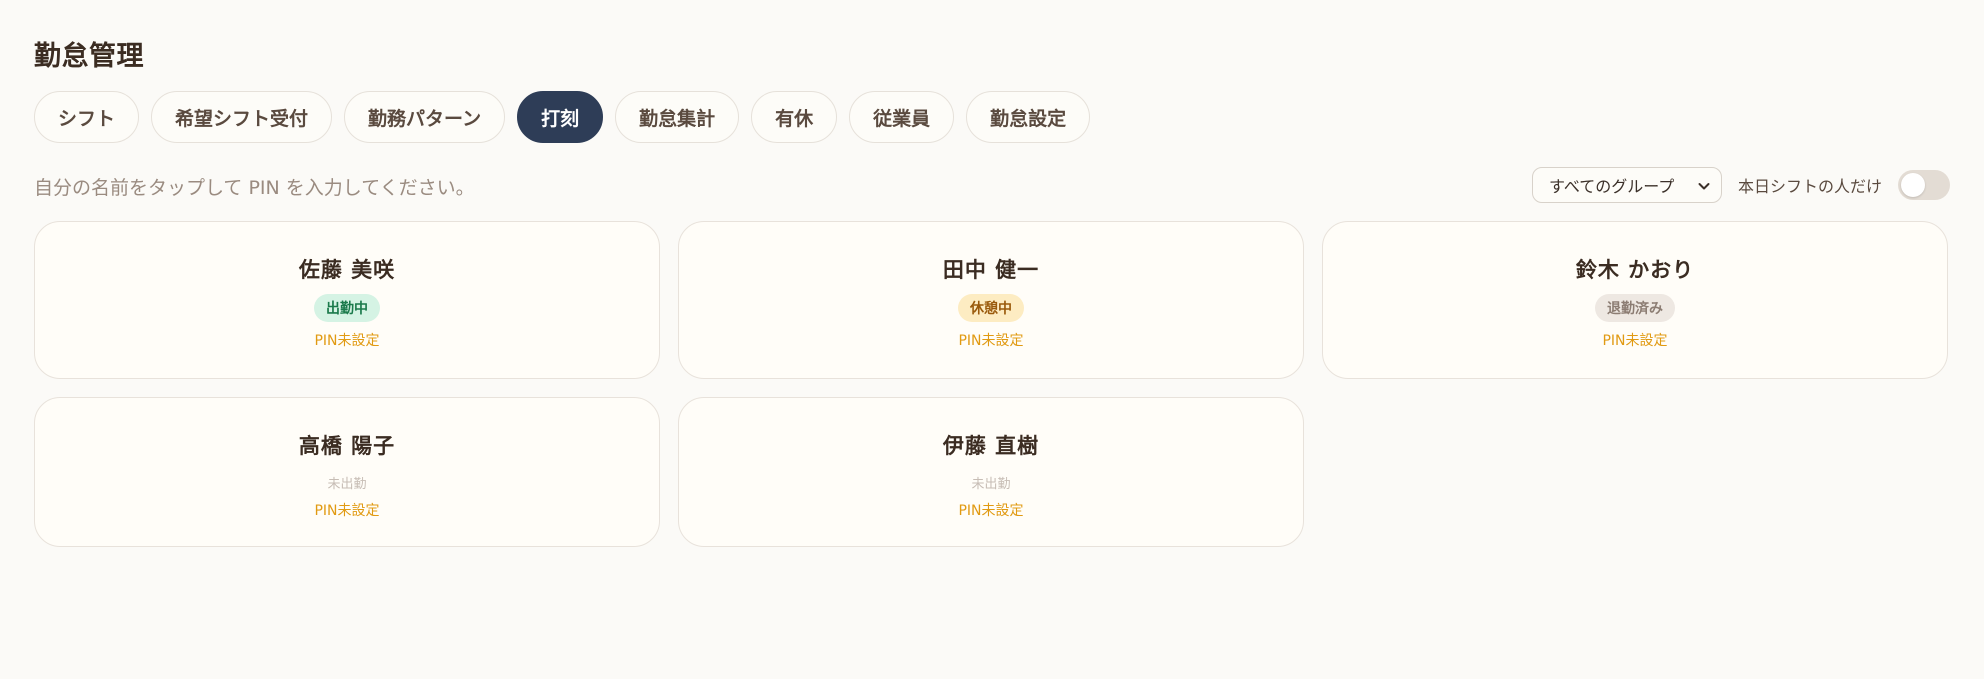 The height and width of the screenshot is (679, 1984). What do you see at coordinates (1809, 186) in the screenshot?
I see `today-only-label: 本日シフトの人だけ` at bounding box center [1809, 186].